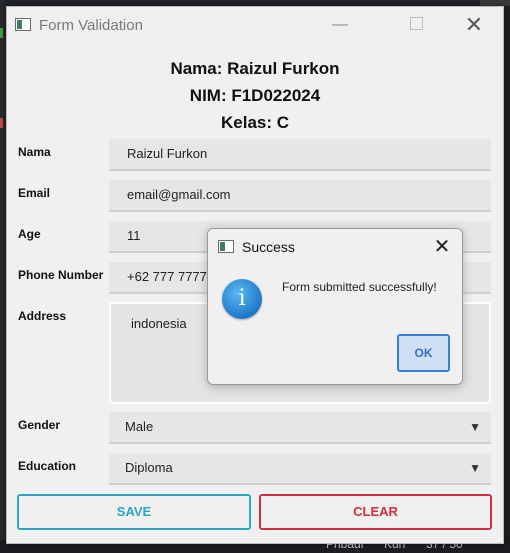 Image resolution: width=510 pixels, height=553 pixels. I want to click on maximize-icon, so click(416, 24).